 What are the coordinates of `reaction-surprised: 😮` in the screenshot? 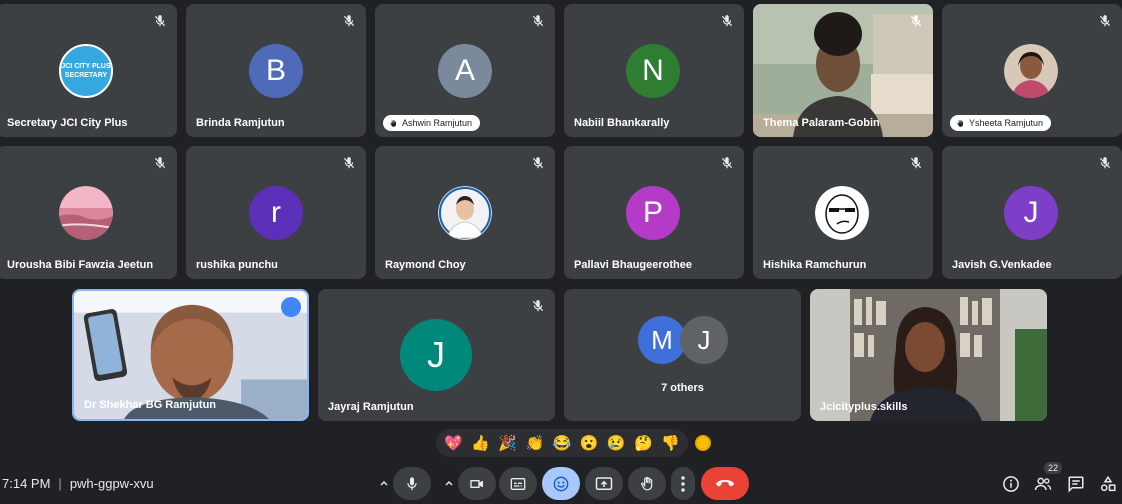 It's located at (589, 443).